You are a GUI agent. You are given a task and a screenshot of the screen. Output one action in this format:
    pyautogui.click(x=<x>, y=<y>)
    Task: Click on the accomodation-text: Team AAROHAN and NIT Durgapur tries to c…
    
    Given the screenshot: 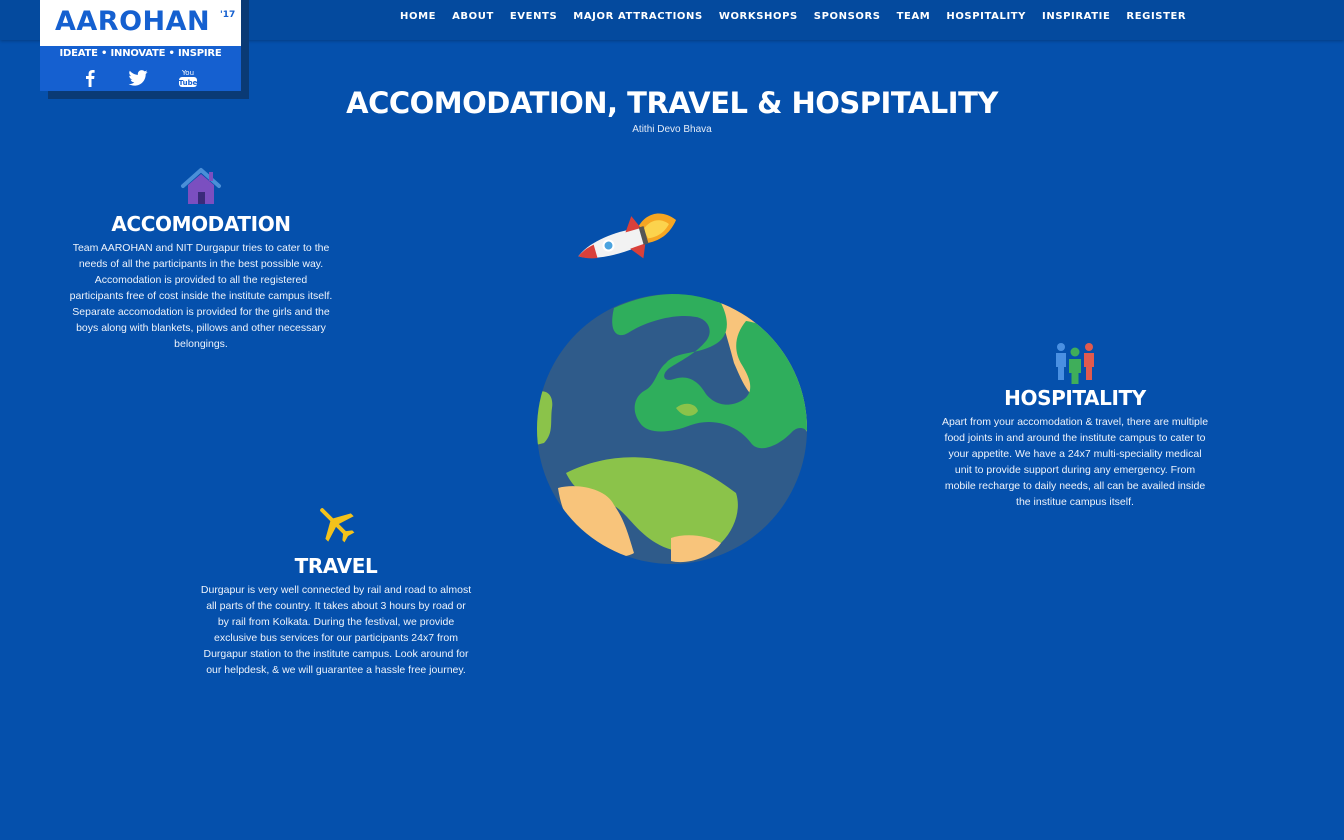 What is the action you would take?
    pyautogui.click(x=201, y=296)
    